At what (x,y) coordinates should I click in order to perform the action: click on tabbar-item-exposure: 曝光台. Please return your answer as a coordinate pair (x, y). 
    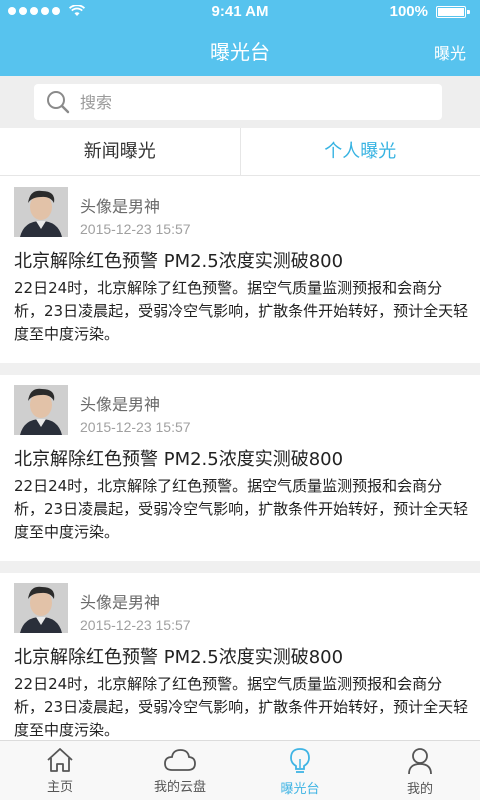
    Looking at the image, I should click on (300, 770).